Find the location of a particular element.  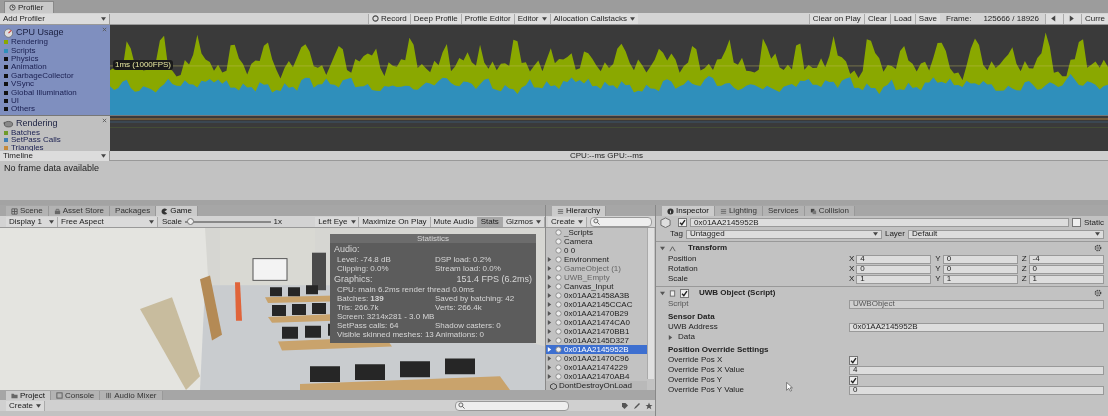

next-frame-button is located at coordinates (1072, 18).